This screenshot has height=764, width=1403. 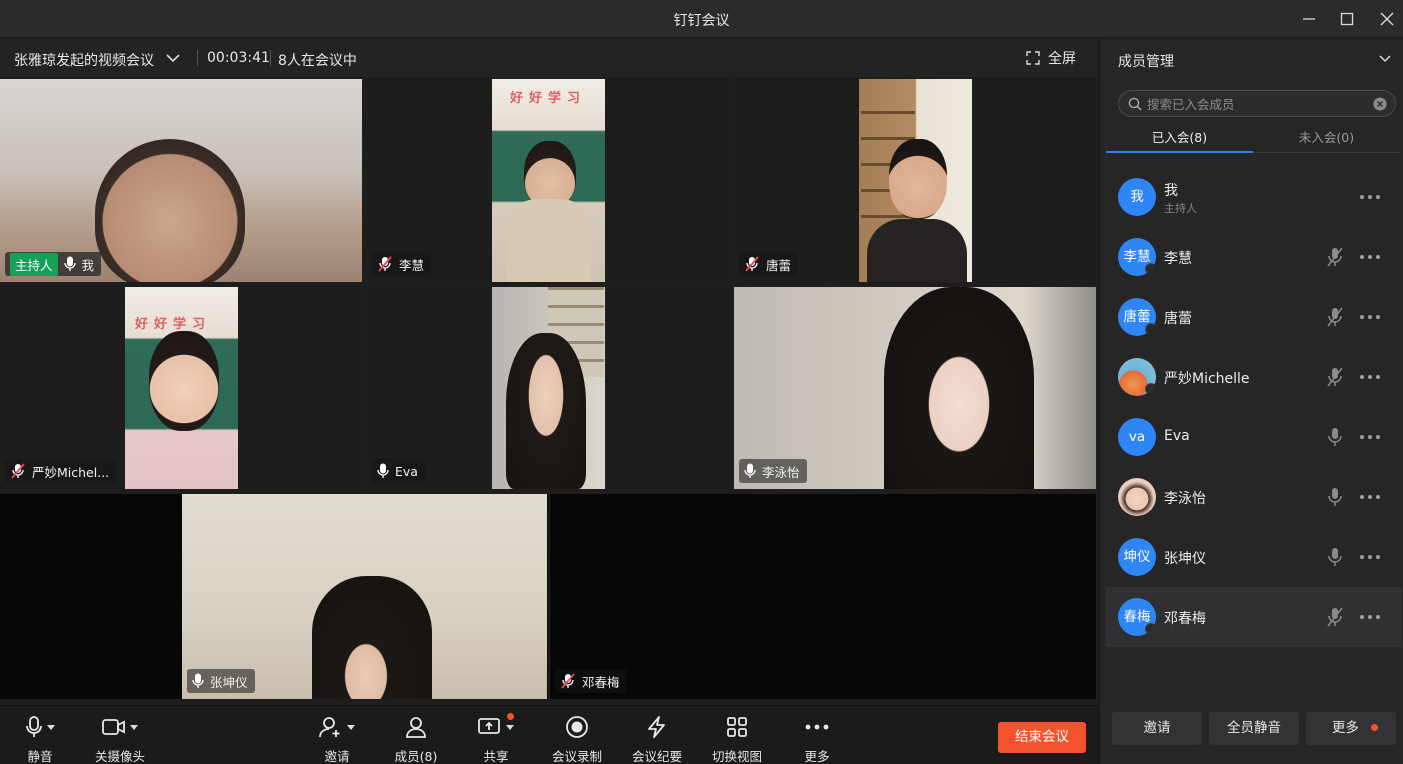 What do you see at coordinates (737, 739) in the screenshot?
I see `switch-view-button: 切换视图` at bounding box center [737, 739].